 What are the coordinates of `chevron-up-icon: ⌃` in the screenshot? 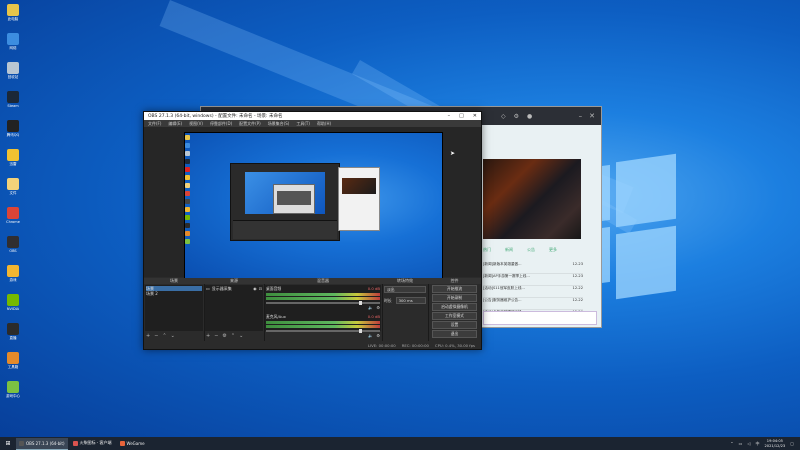 It's located at (731, 443).